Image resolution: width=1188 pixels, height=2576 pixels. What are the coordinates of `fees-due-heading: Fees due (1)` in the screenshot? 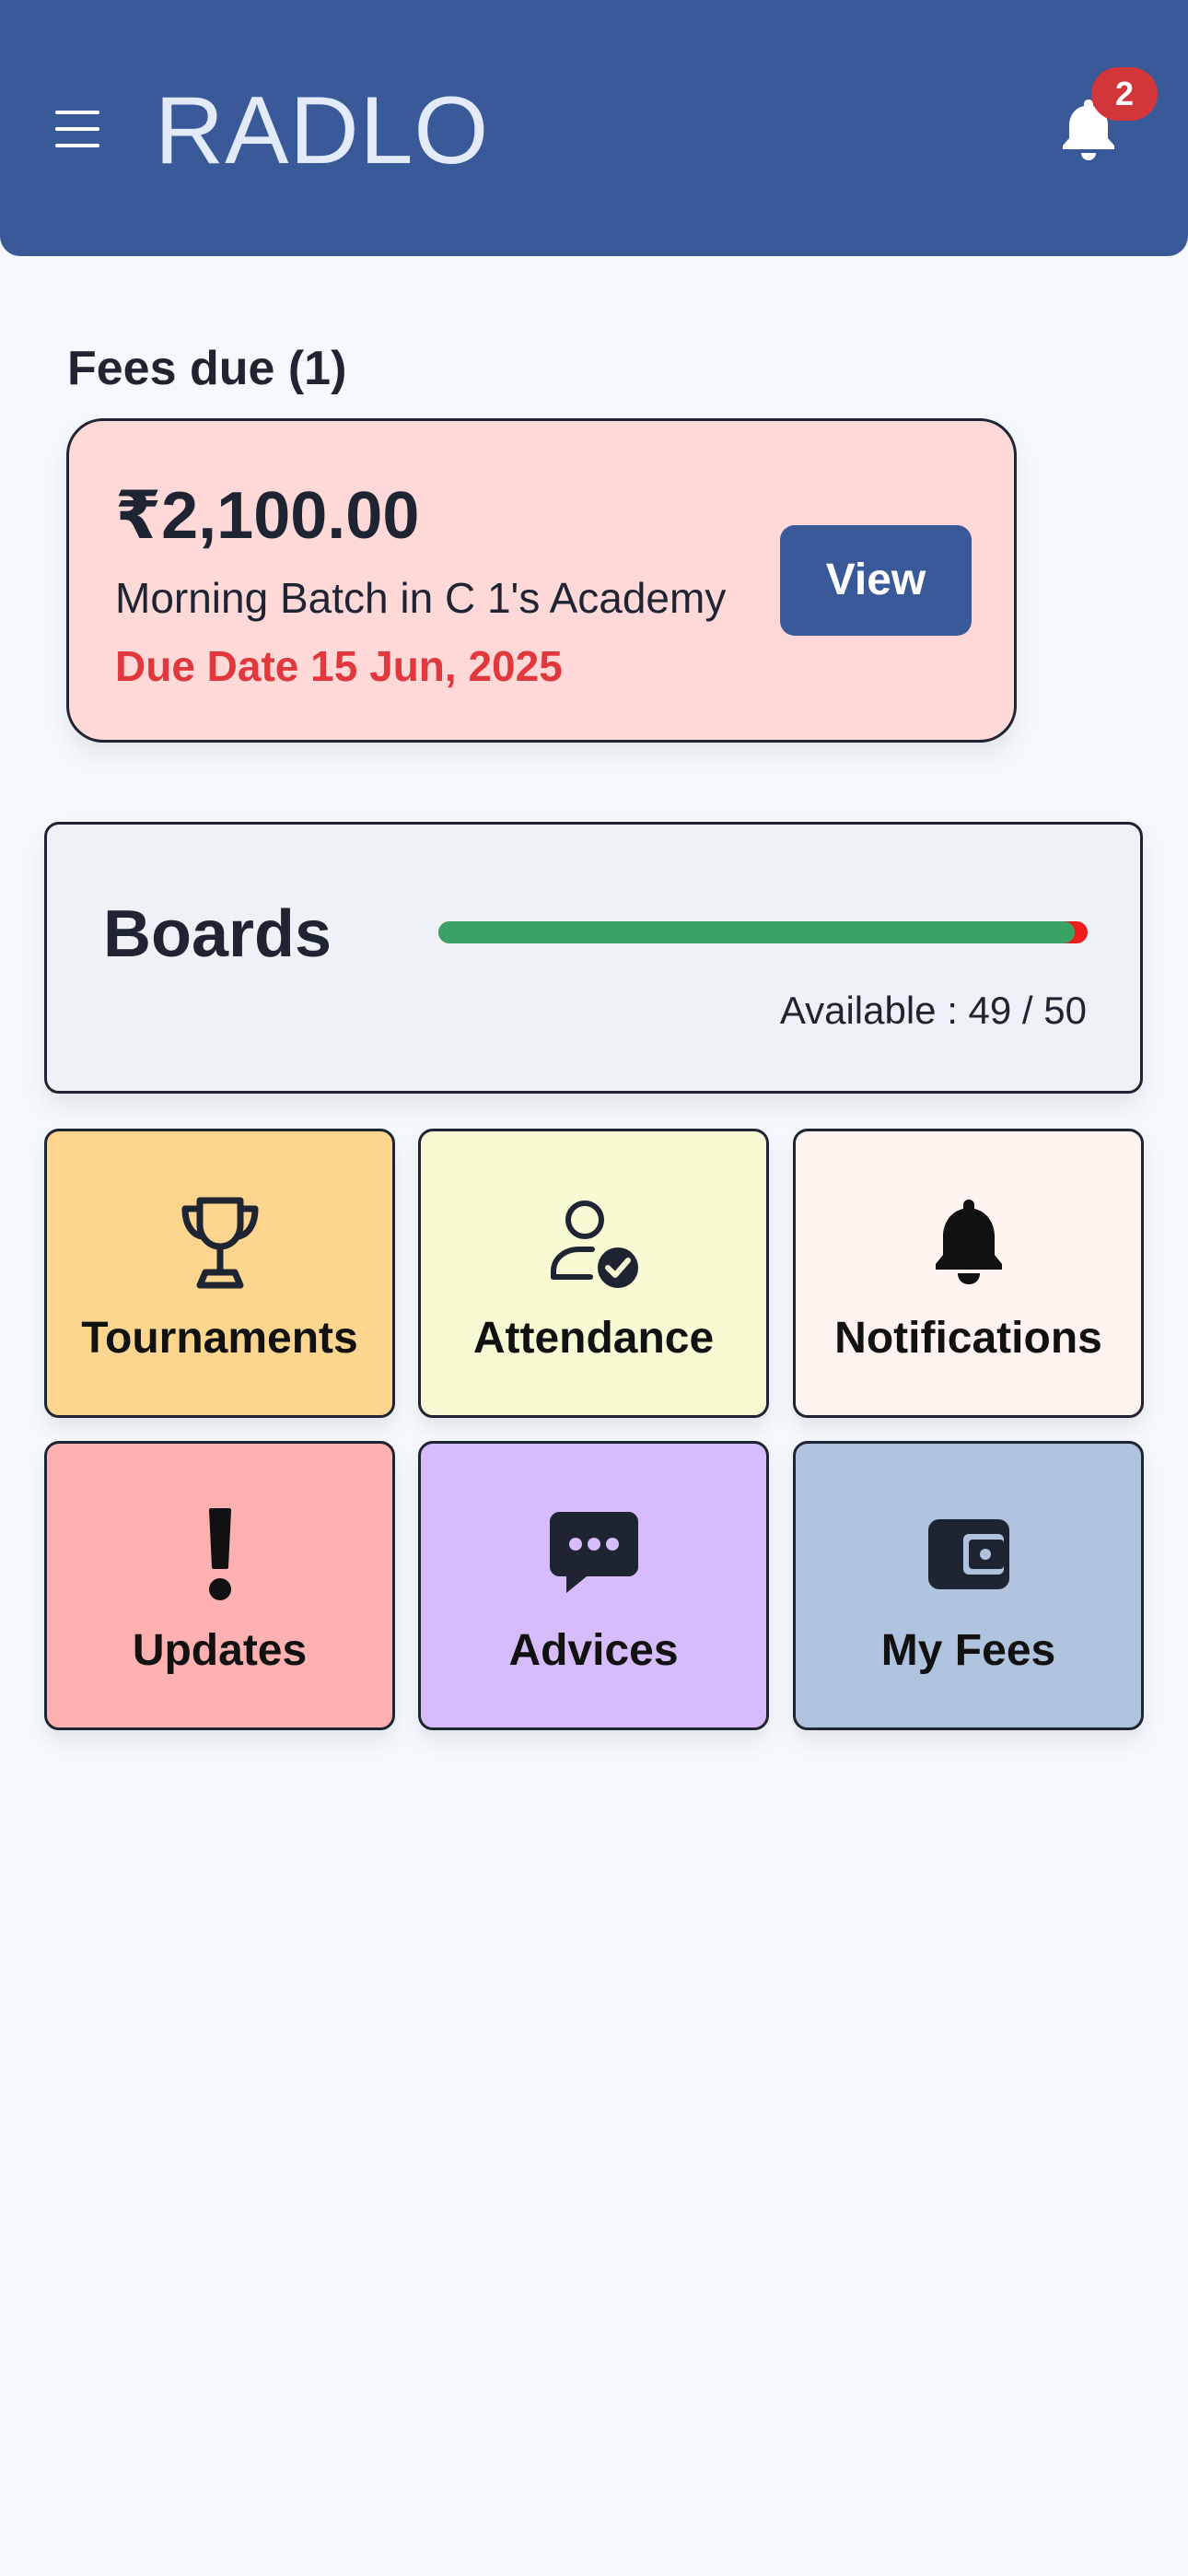 It's located at (207, 368).